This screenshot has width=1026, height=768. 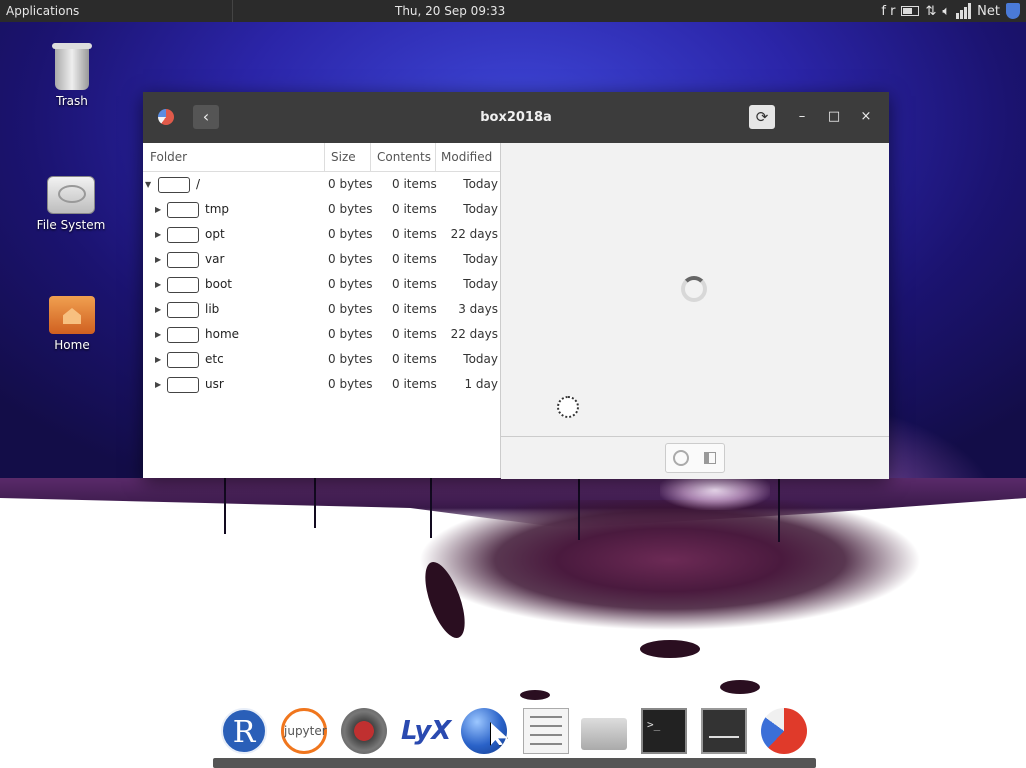 I want to click on tree-row: ▶ usr 0 bytes 0 items 1 day, so click(x=321, y=384).